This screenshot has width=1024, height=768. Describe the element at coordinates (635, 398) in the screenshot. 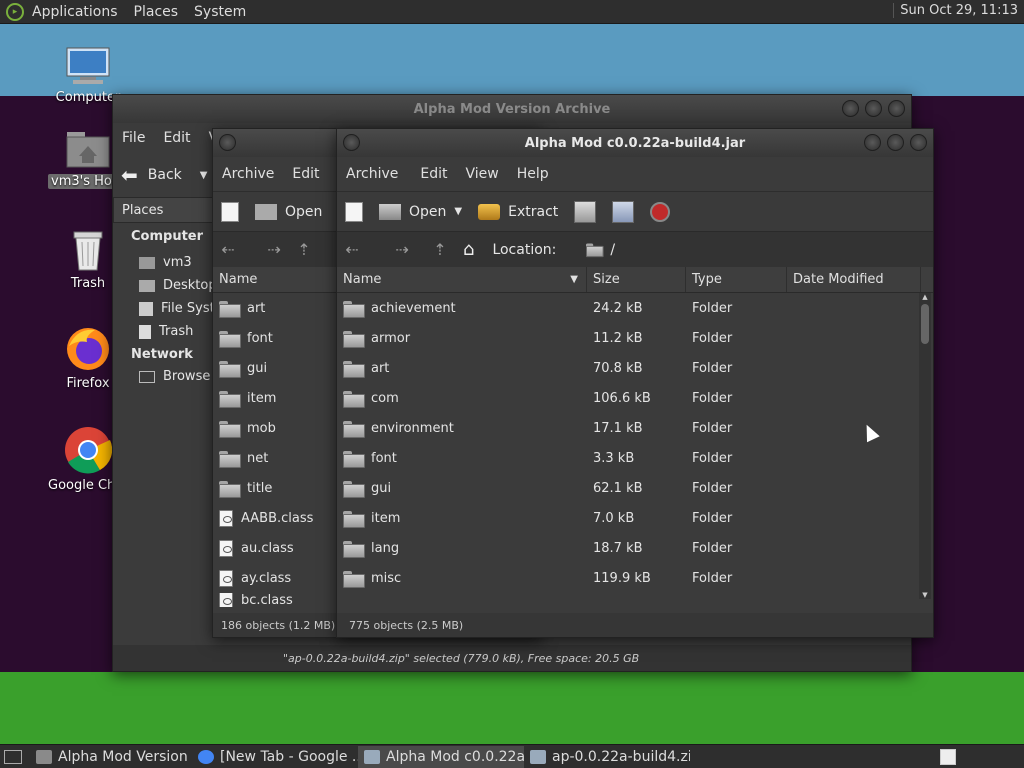

I see `table-row: com 106.6 kB Folder` at that location.